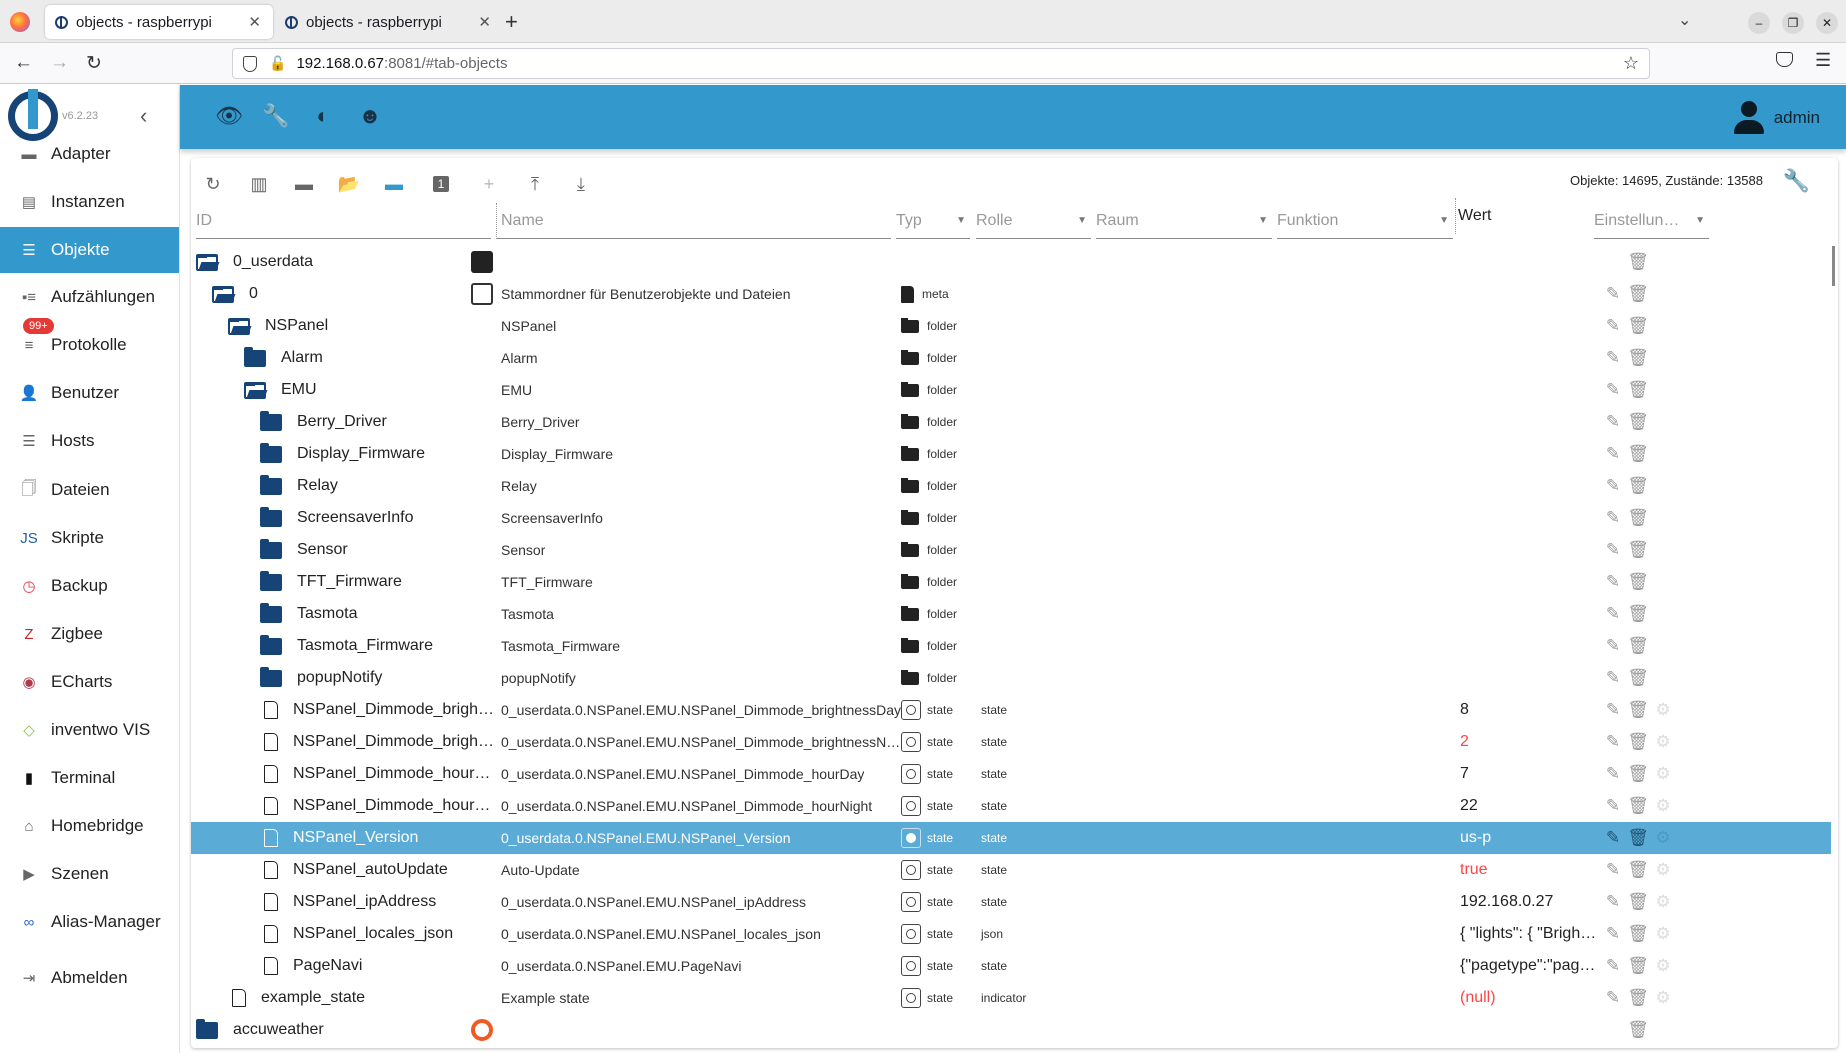 The image size is (1846, 1053). Describe the element at coordinates (581, 184) in the screenshot. I see `download-icon: ⤓` at that location.